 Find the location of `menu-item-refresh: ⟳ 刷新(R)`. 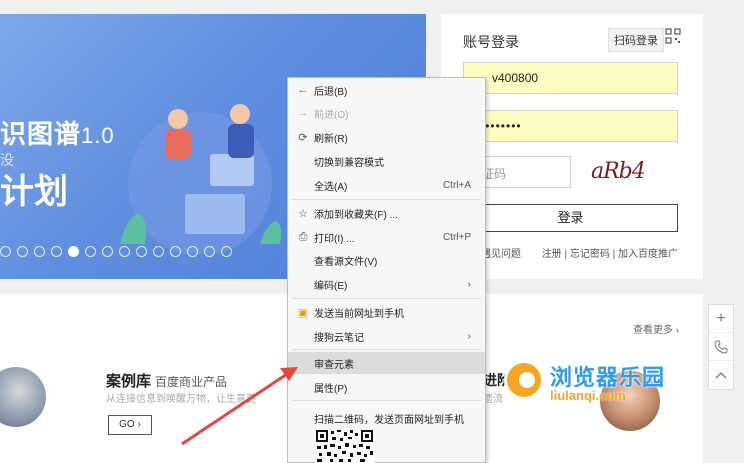

menu-item-refresh: ⟳ 刷新(R) is located at coordinates (386, 137).